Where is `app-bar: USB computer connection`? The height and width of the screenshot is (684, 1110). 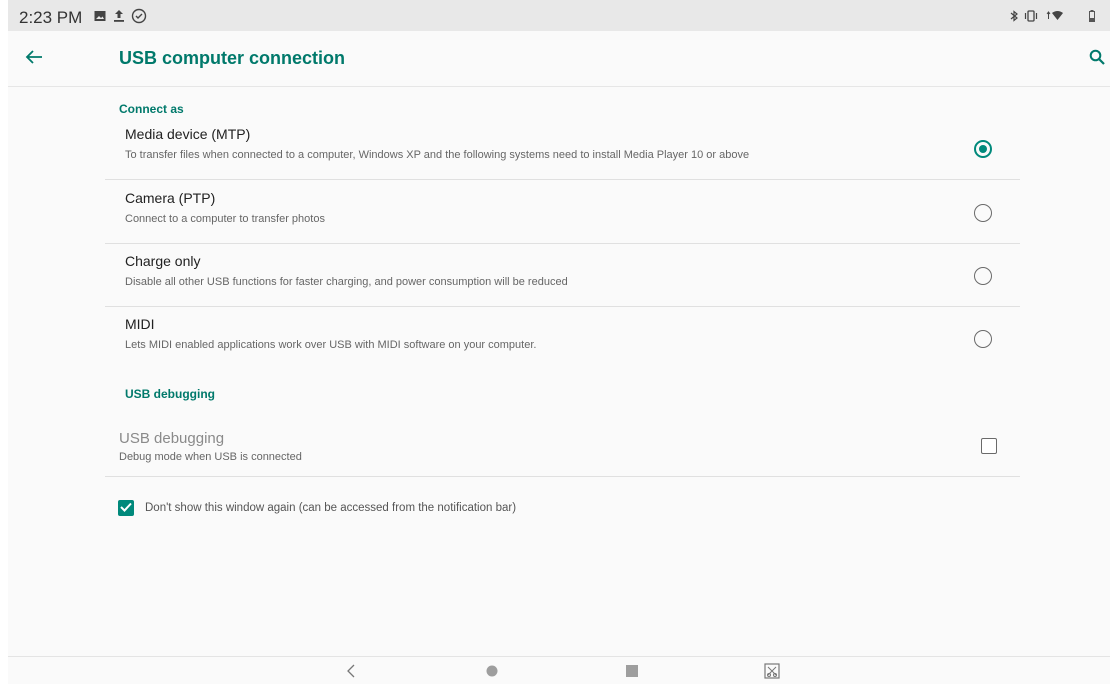
app-bar: USB computer connection is located at coordinates (559, 59).